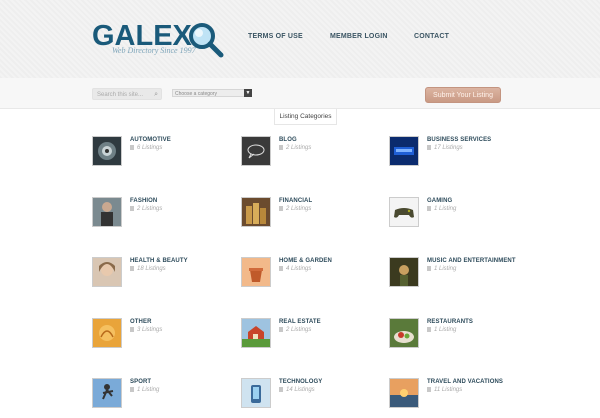  What do you see at coordinates (439, 201) in the screenshot?
I see `category-name: GAMING` at bounding box center [439, 201].